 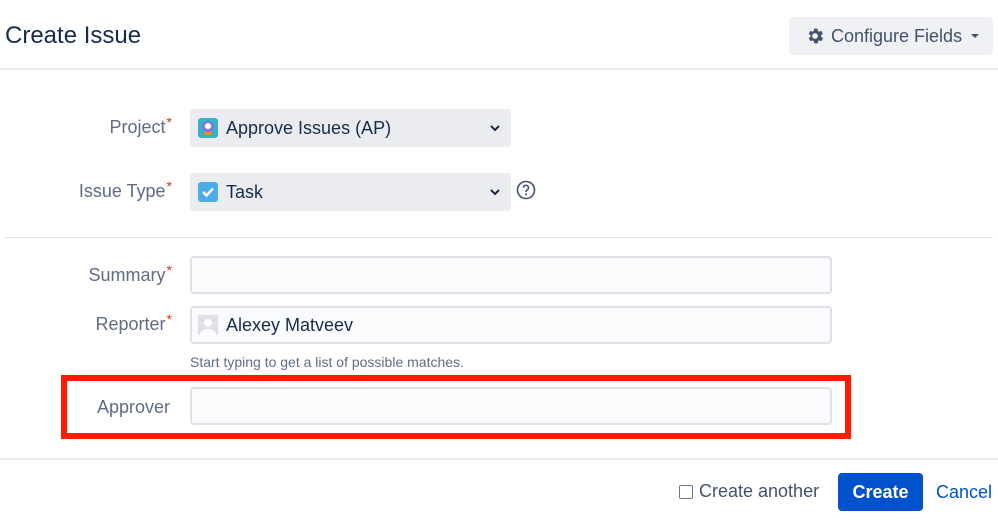 What do you see at coordinates (208, 325) in the screenshot?
I see `user-avatar-icon` at bounding box center [208, 325].